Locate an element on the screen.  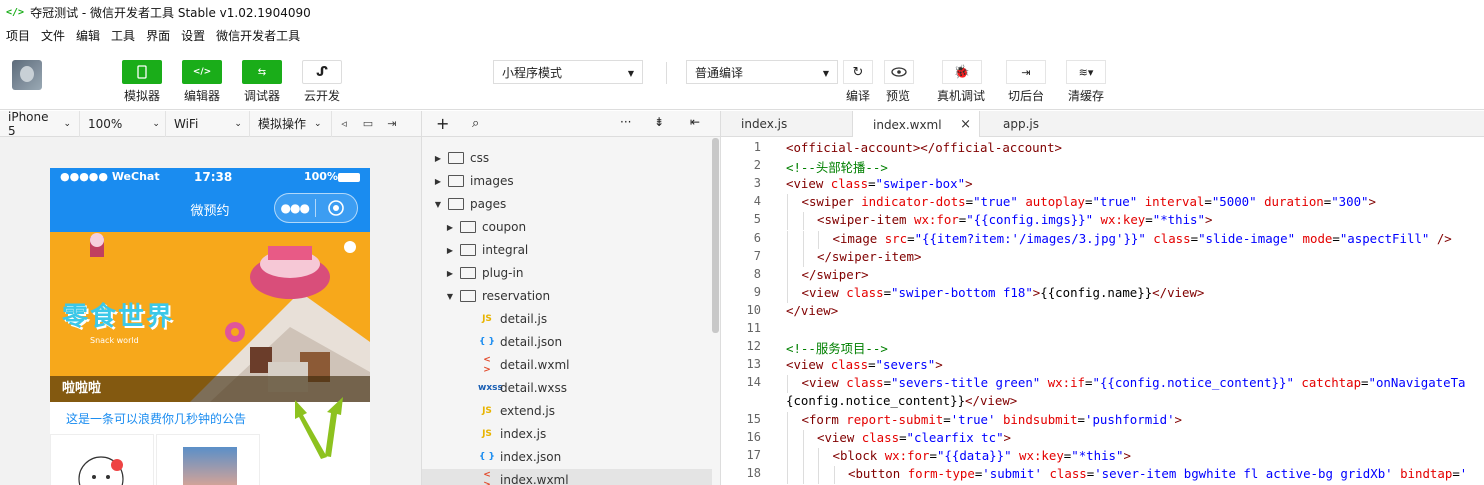
tree-folder: ▶ coupon is located at coordinates (567, 227).